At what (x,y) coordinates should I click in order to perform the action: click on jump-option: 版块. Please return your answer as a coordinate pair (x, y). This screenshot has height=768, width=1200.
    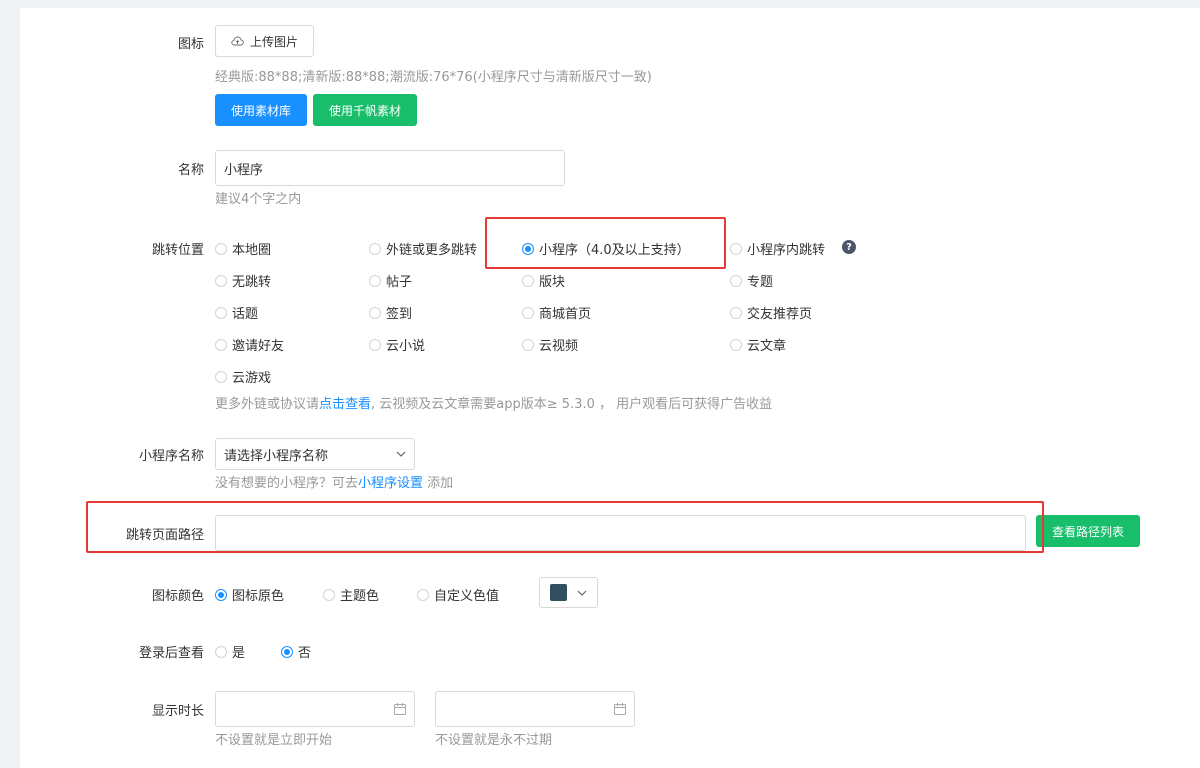
    Looking at the image, I should click on (543, 280).